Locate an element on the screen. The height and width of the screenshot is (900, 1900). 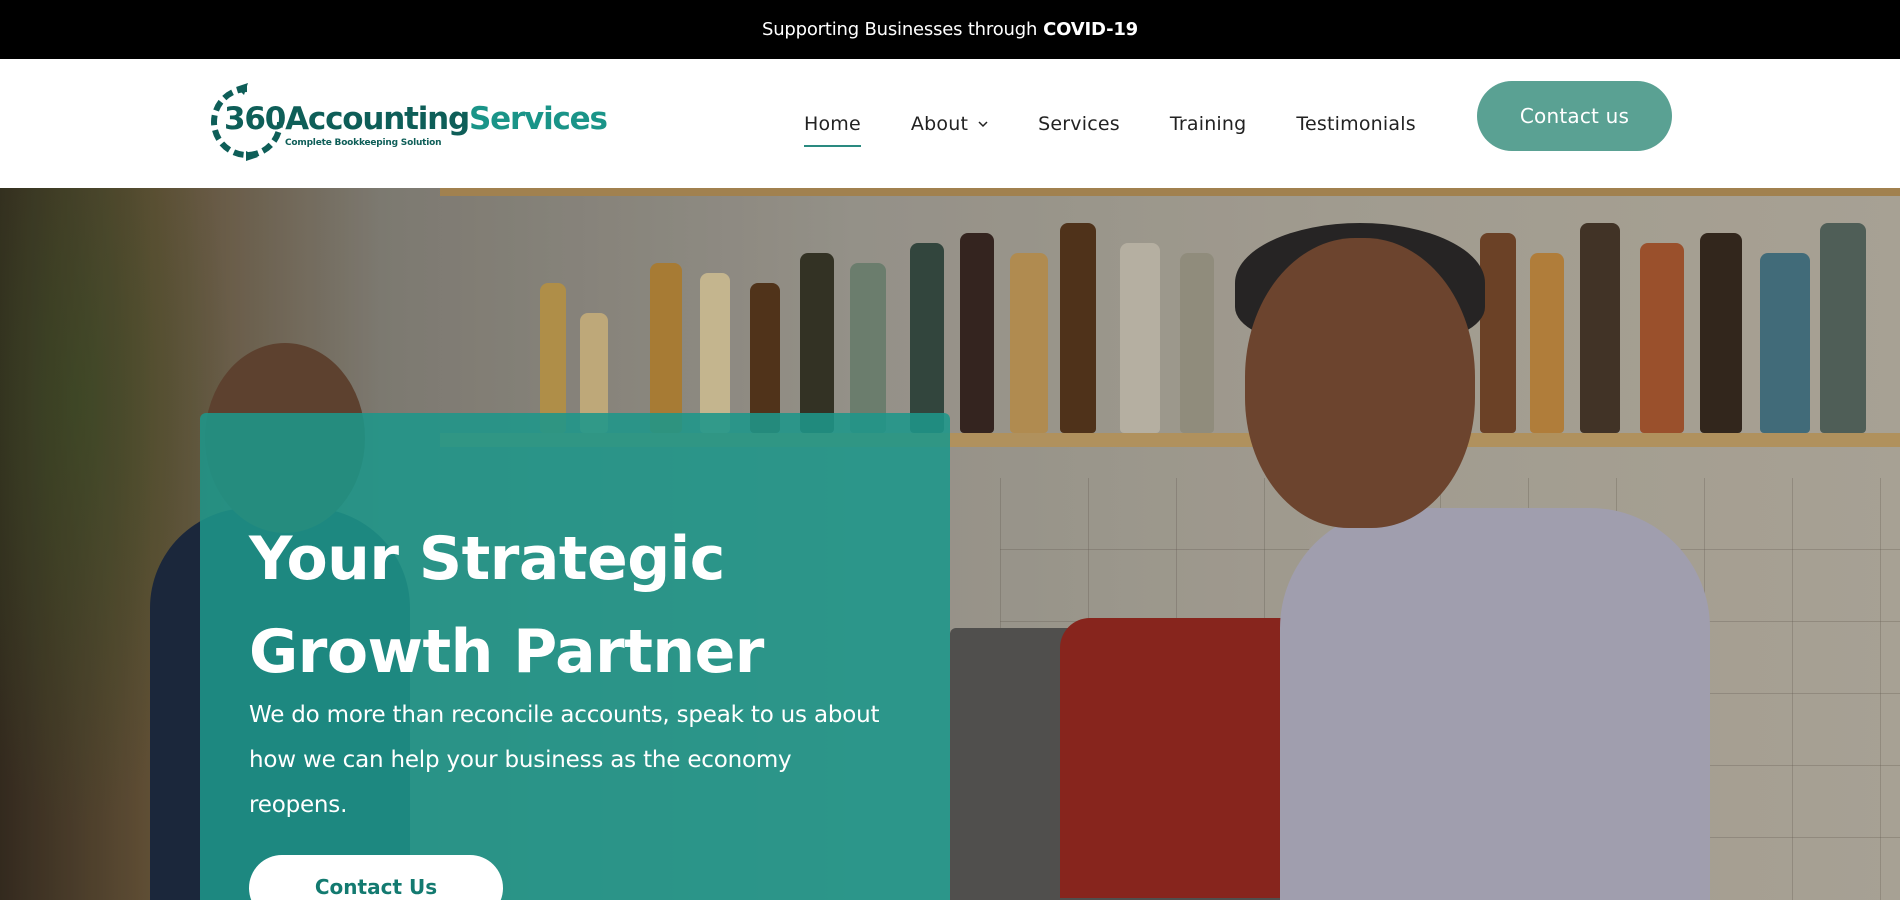
nav-item-training: Training is located at coordinates (1208, 124).